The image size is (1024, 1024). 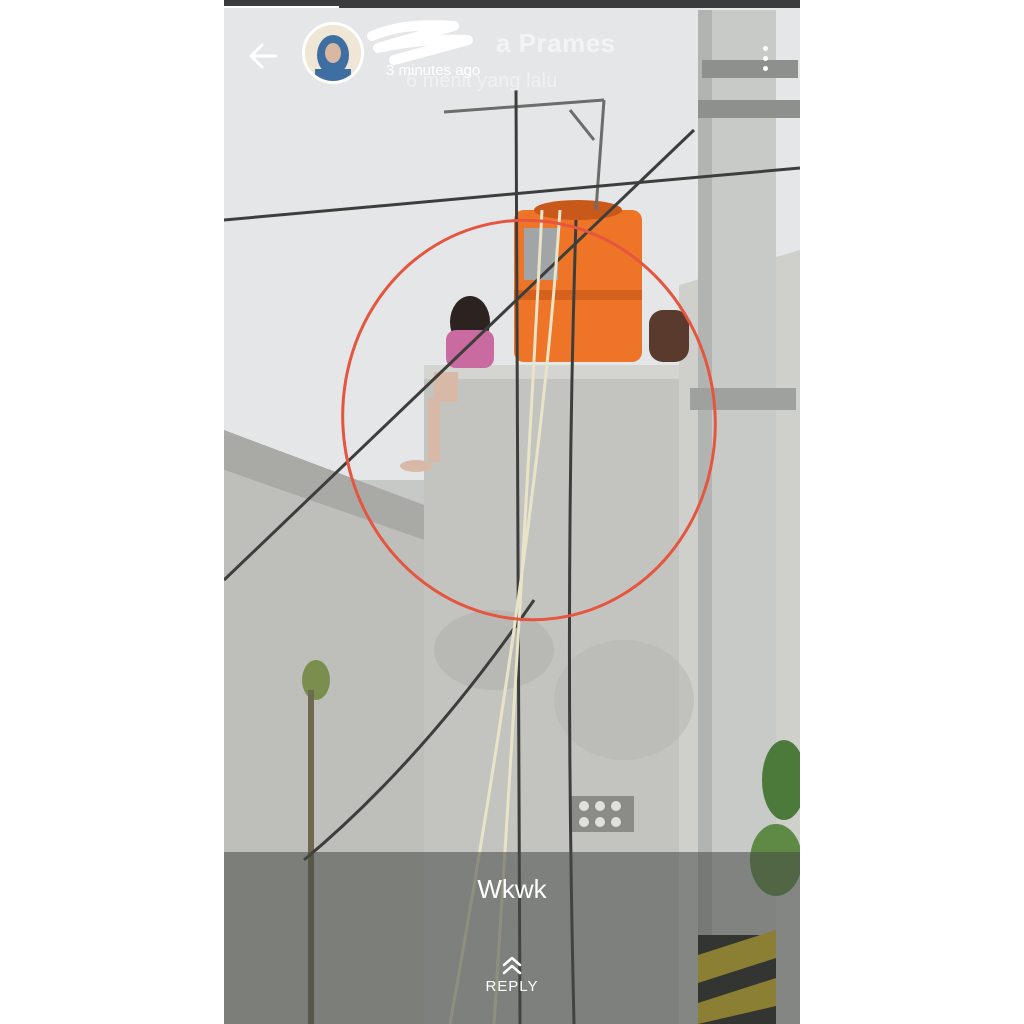 What do you see at coordinates (512, 889) in the screenshot?
I see `story-caption: Wkwk` at bounding box center [512, 889].